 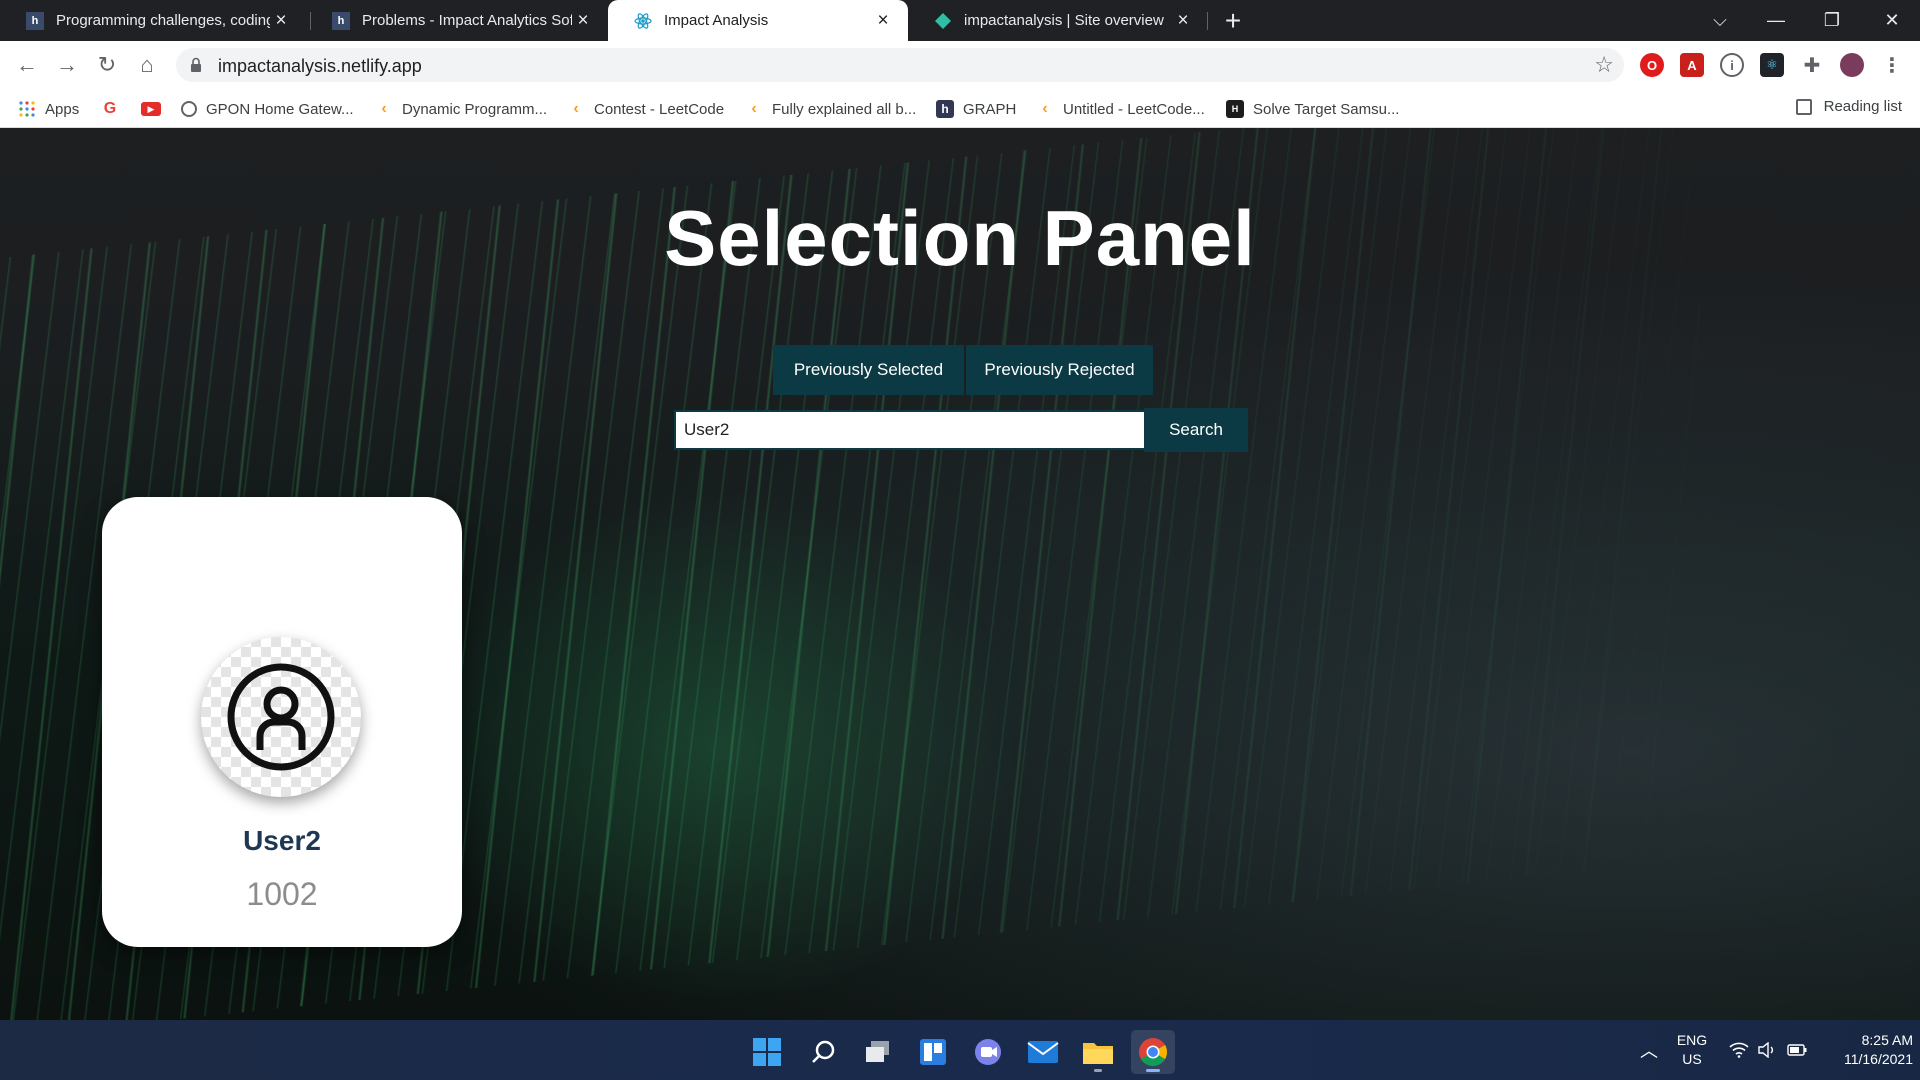 I want to click on opera-icon: O, so click(x=1652, y=65).